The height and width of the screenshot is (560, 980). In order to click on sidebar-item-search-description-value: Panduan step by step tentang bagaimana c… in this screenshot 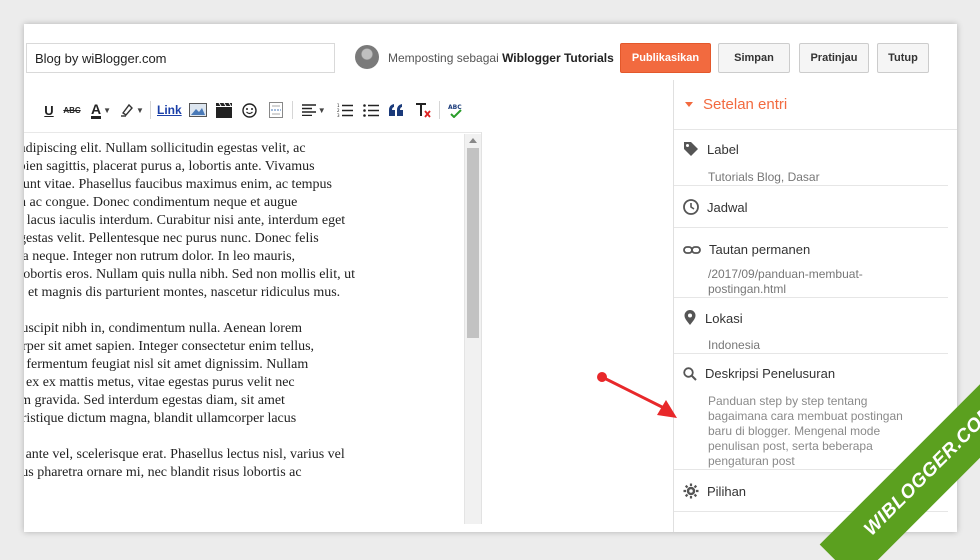, I will do `click(805, 431)`.